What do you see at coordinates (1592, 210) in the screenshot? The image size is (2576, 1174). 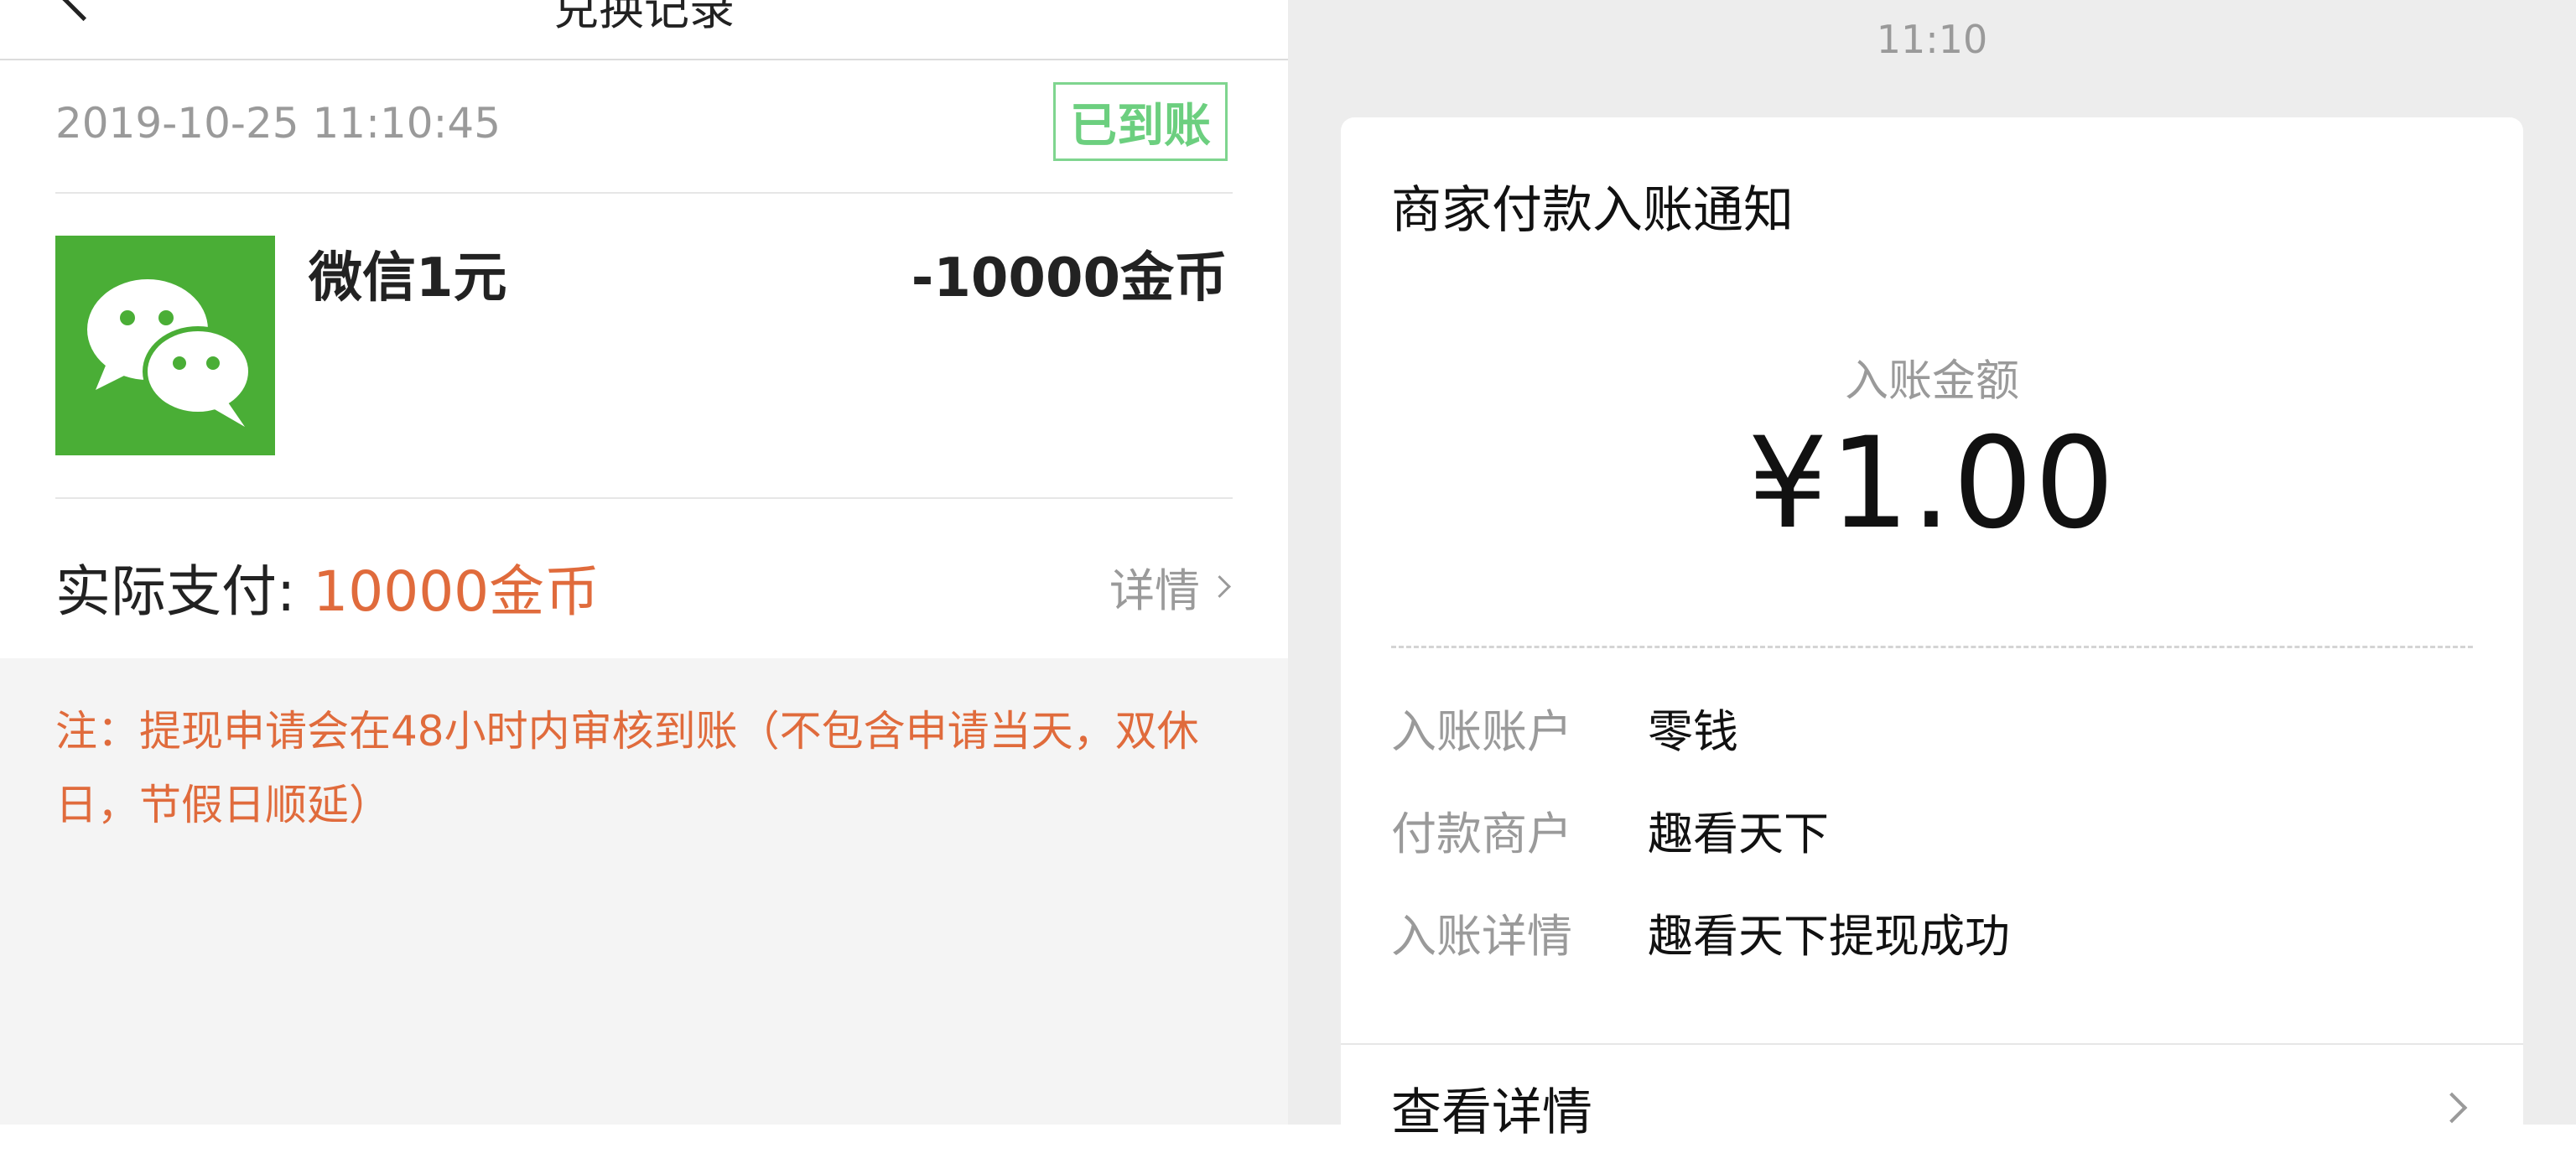 I see `notification-title: 商家付款入账通知` at bounding box center [1592, 210].